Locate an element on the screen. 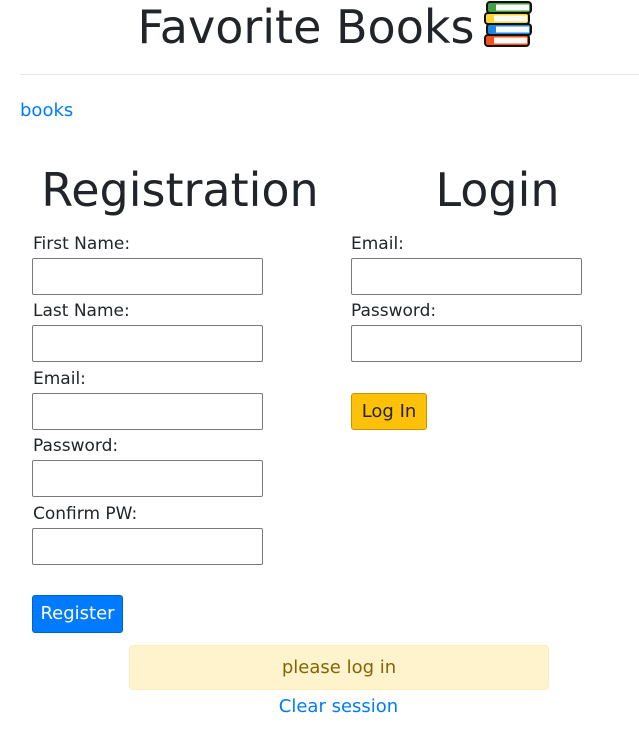 The width and height of the screenshot is (639, 738). login-password-label: Password: is located at coordinates (394, 311).